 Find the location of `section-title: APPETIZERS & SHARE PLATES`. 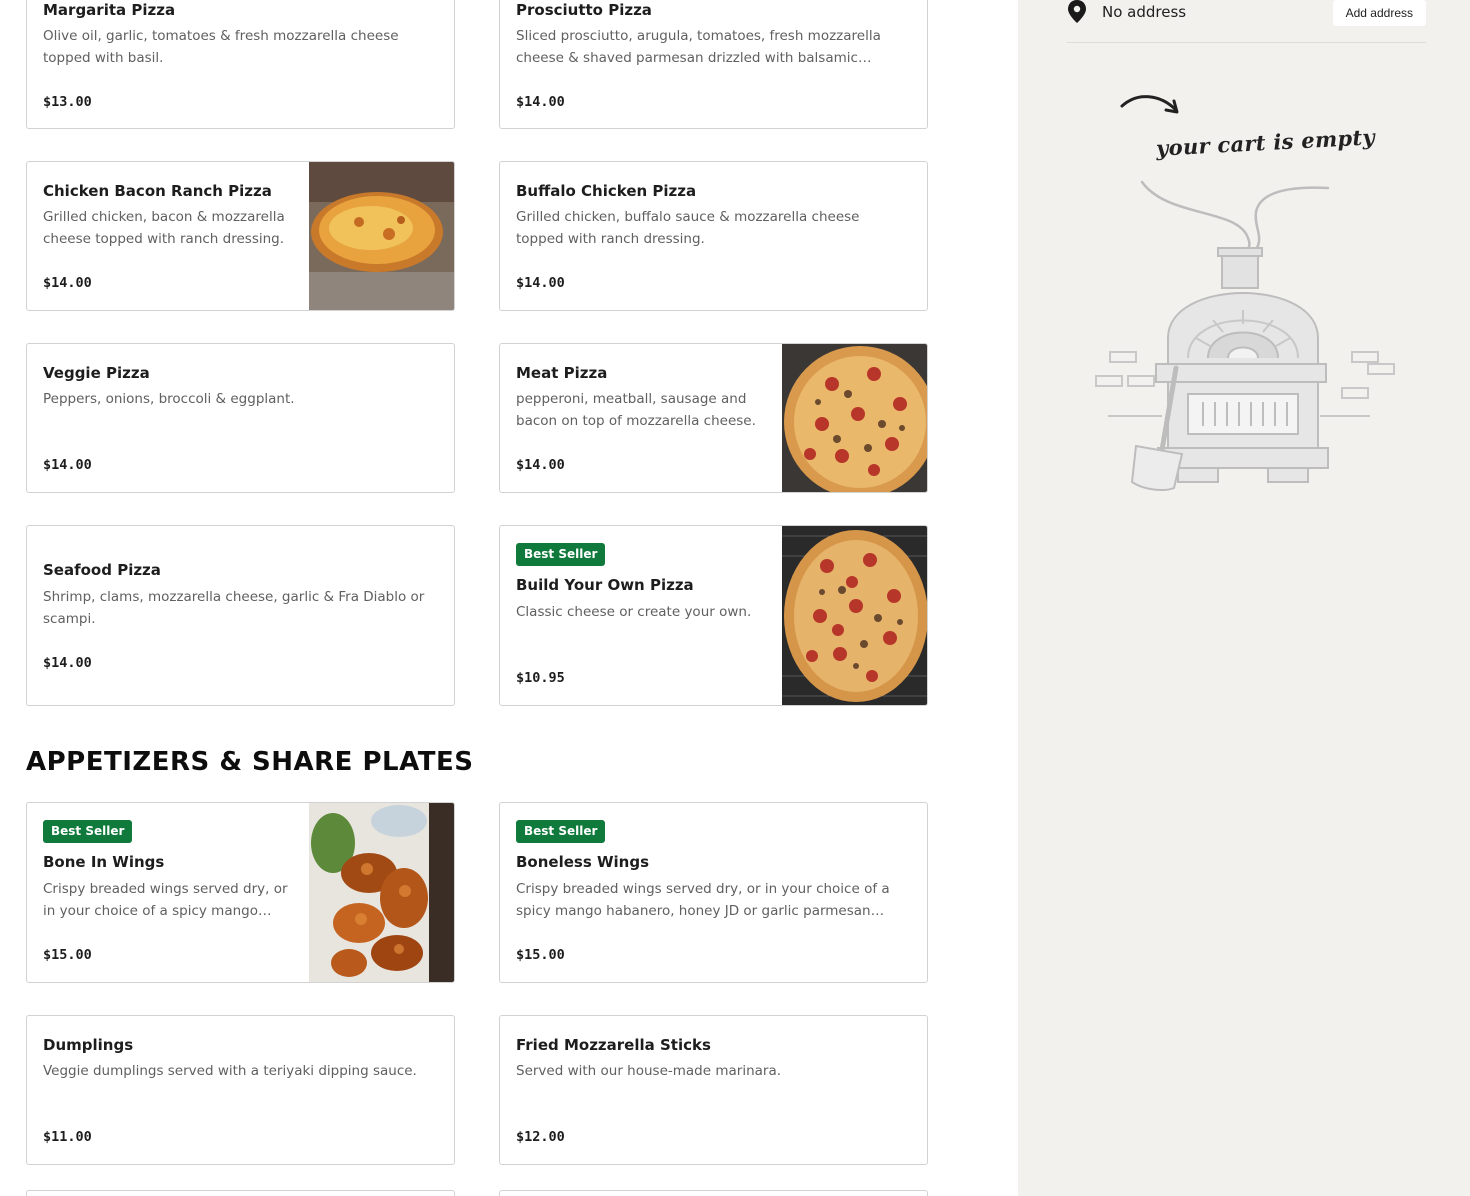

section-title: APPETIZERS & SHARE PLATES is located at coordinates (250, 762).